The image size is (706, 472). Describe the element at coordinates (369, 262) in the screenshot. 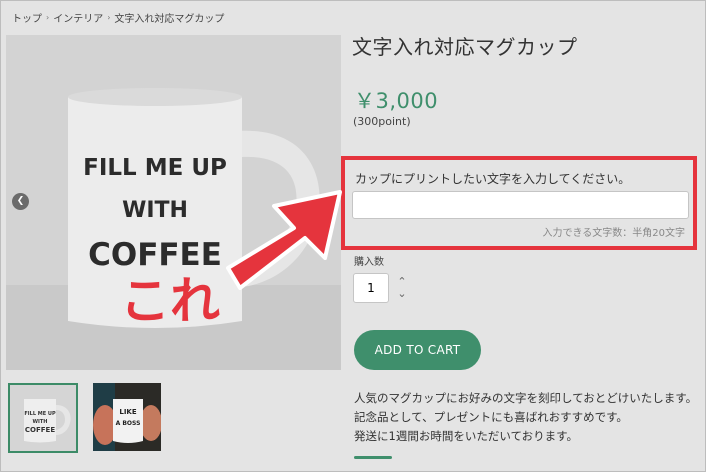

I see `quantity-label: 購入数` at that location.